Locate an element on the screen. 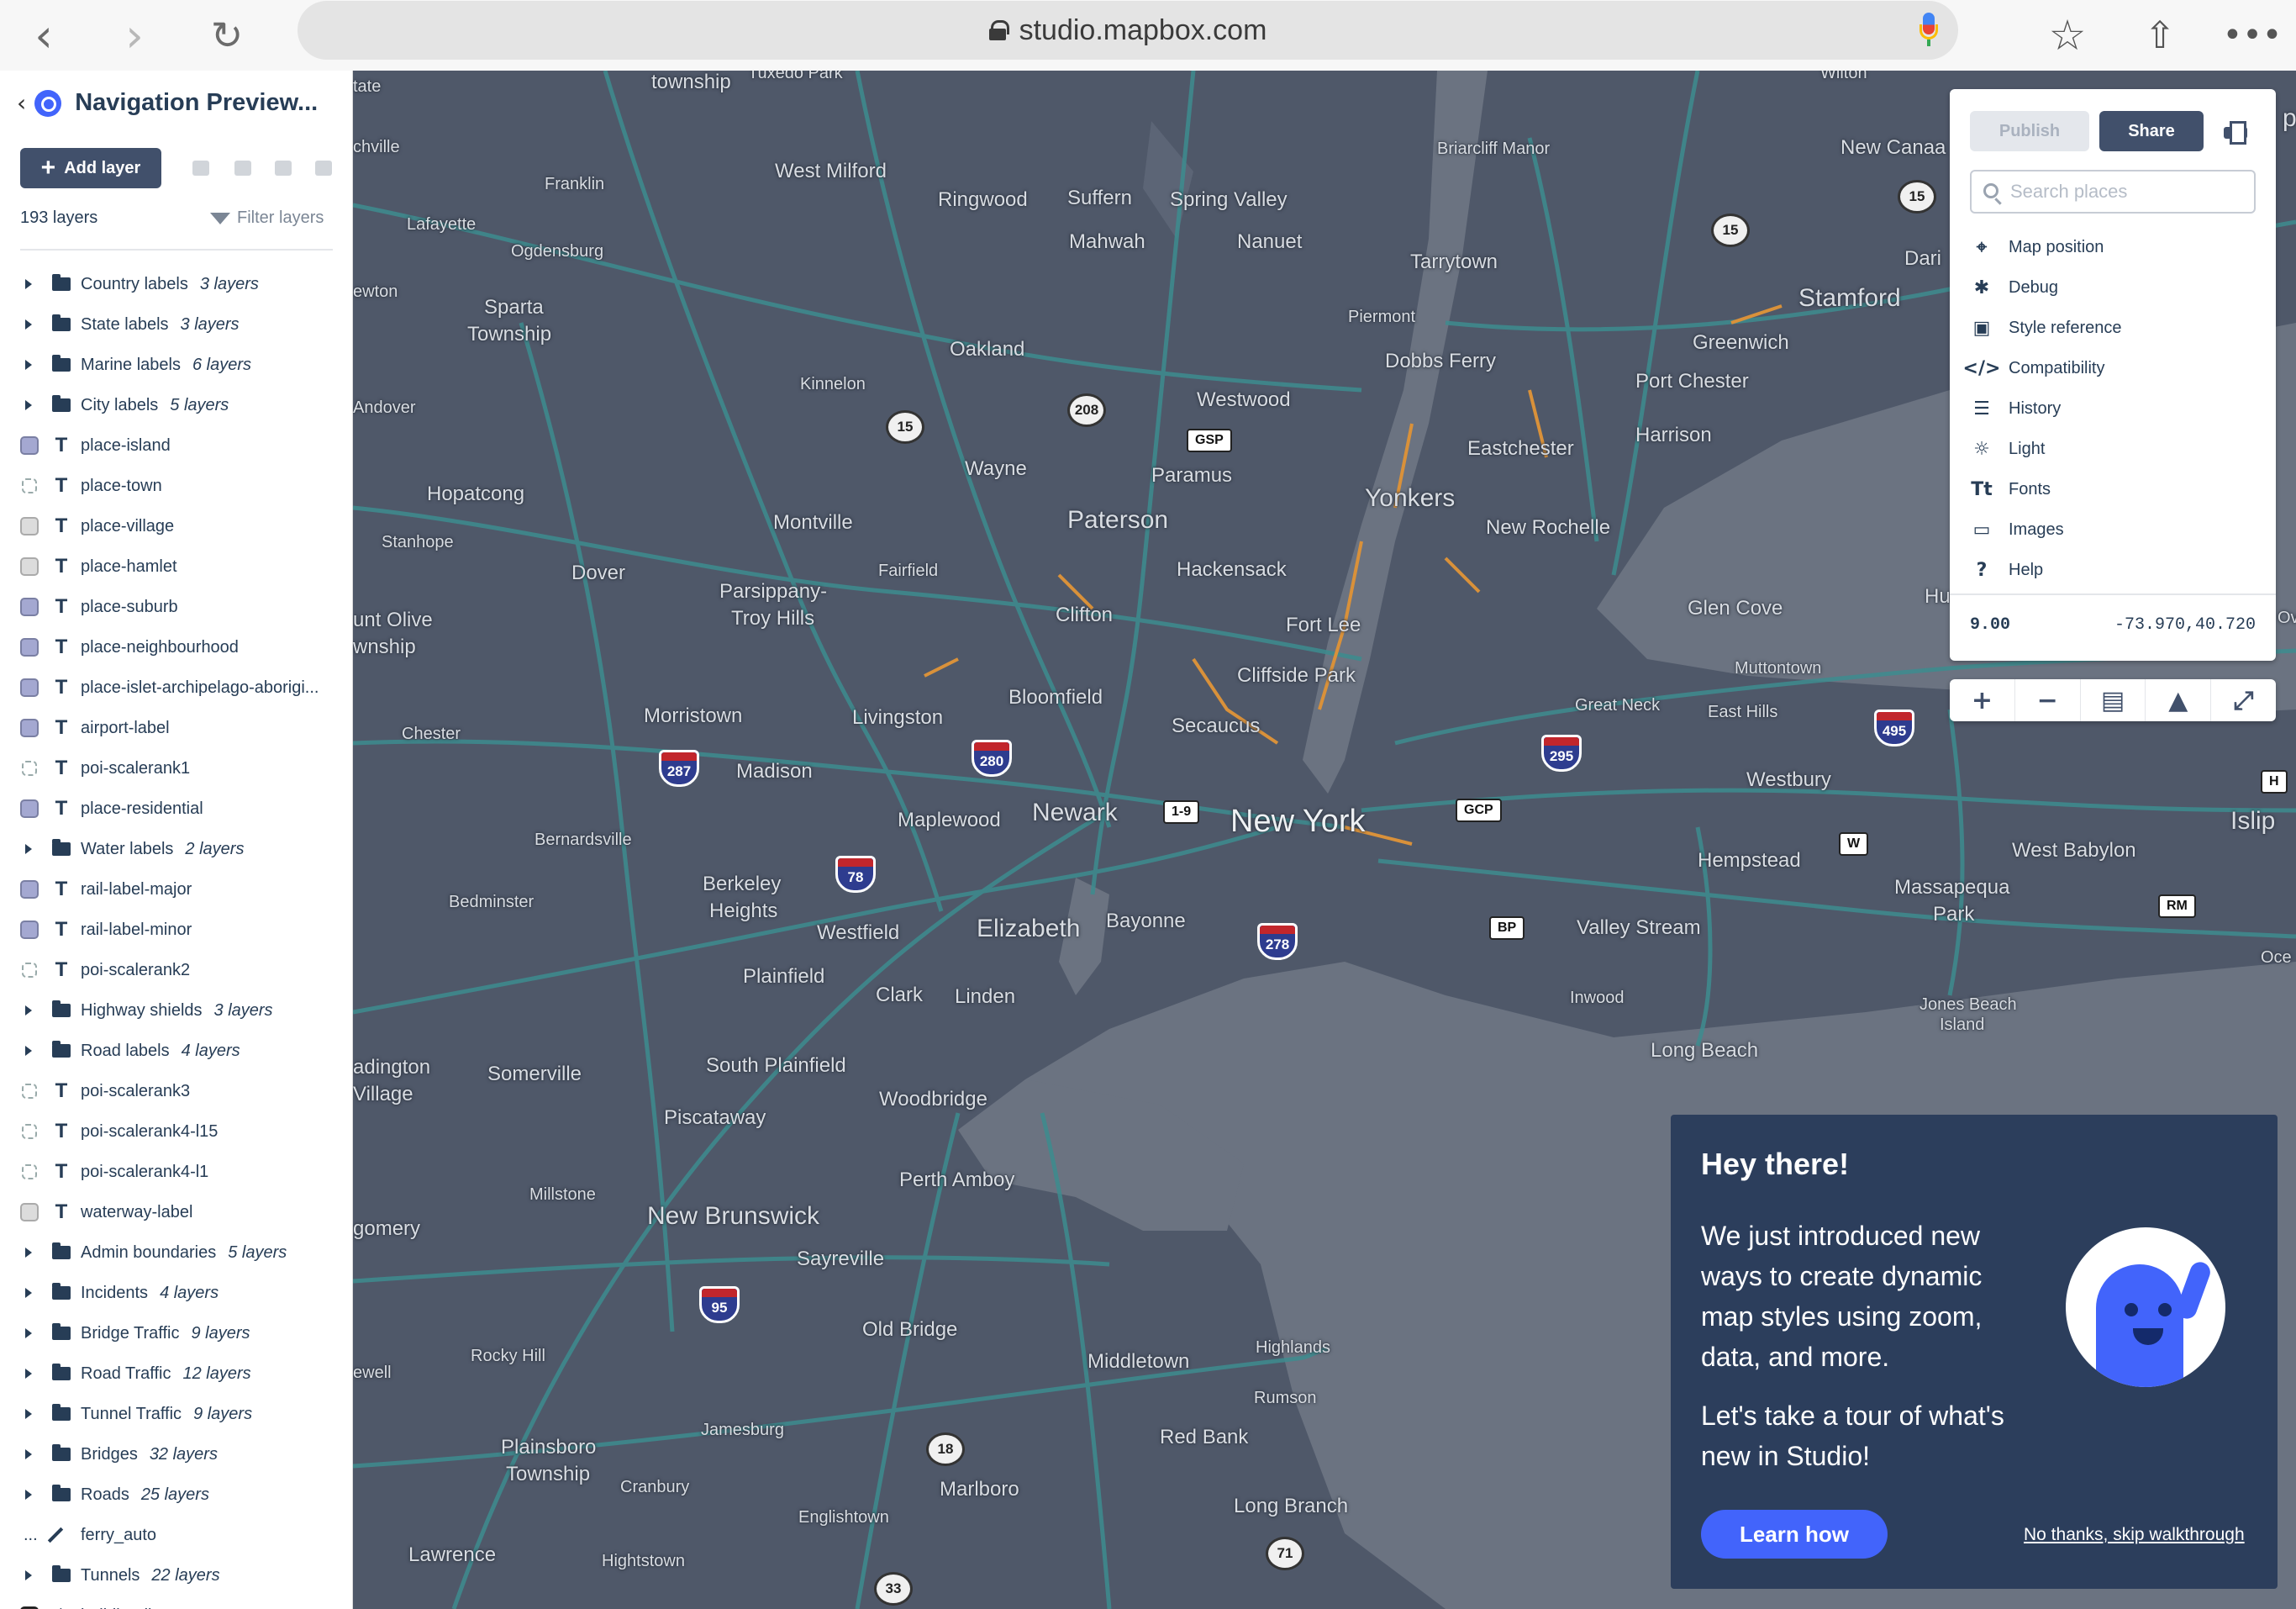  layer-row: Tpoi-scalerank3 is located at coordinates (176, 1091).